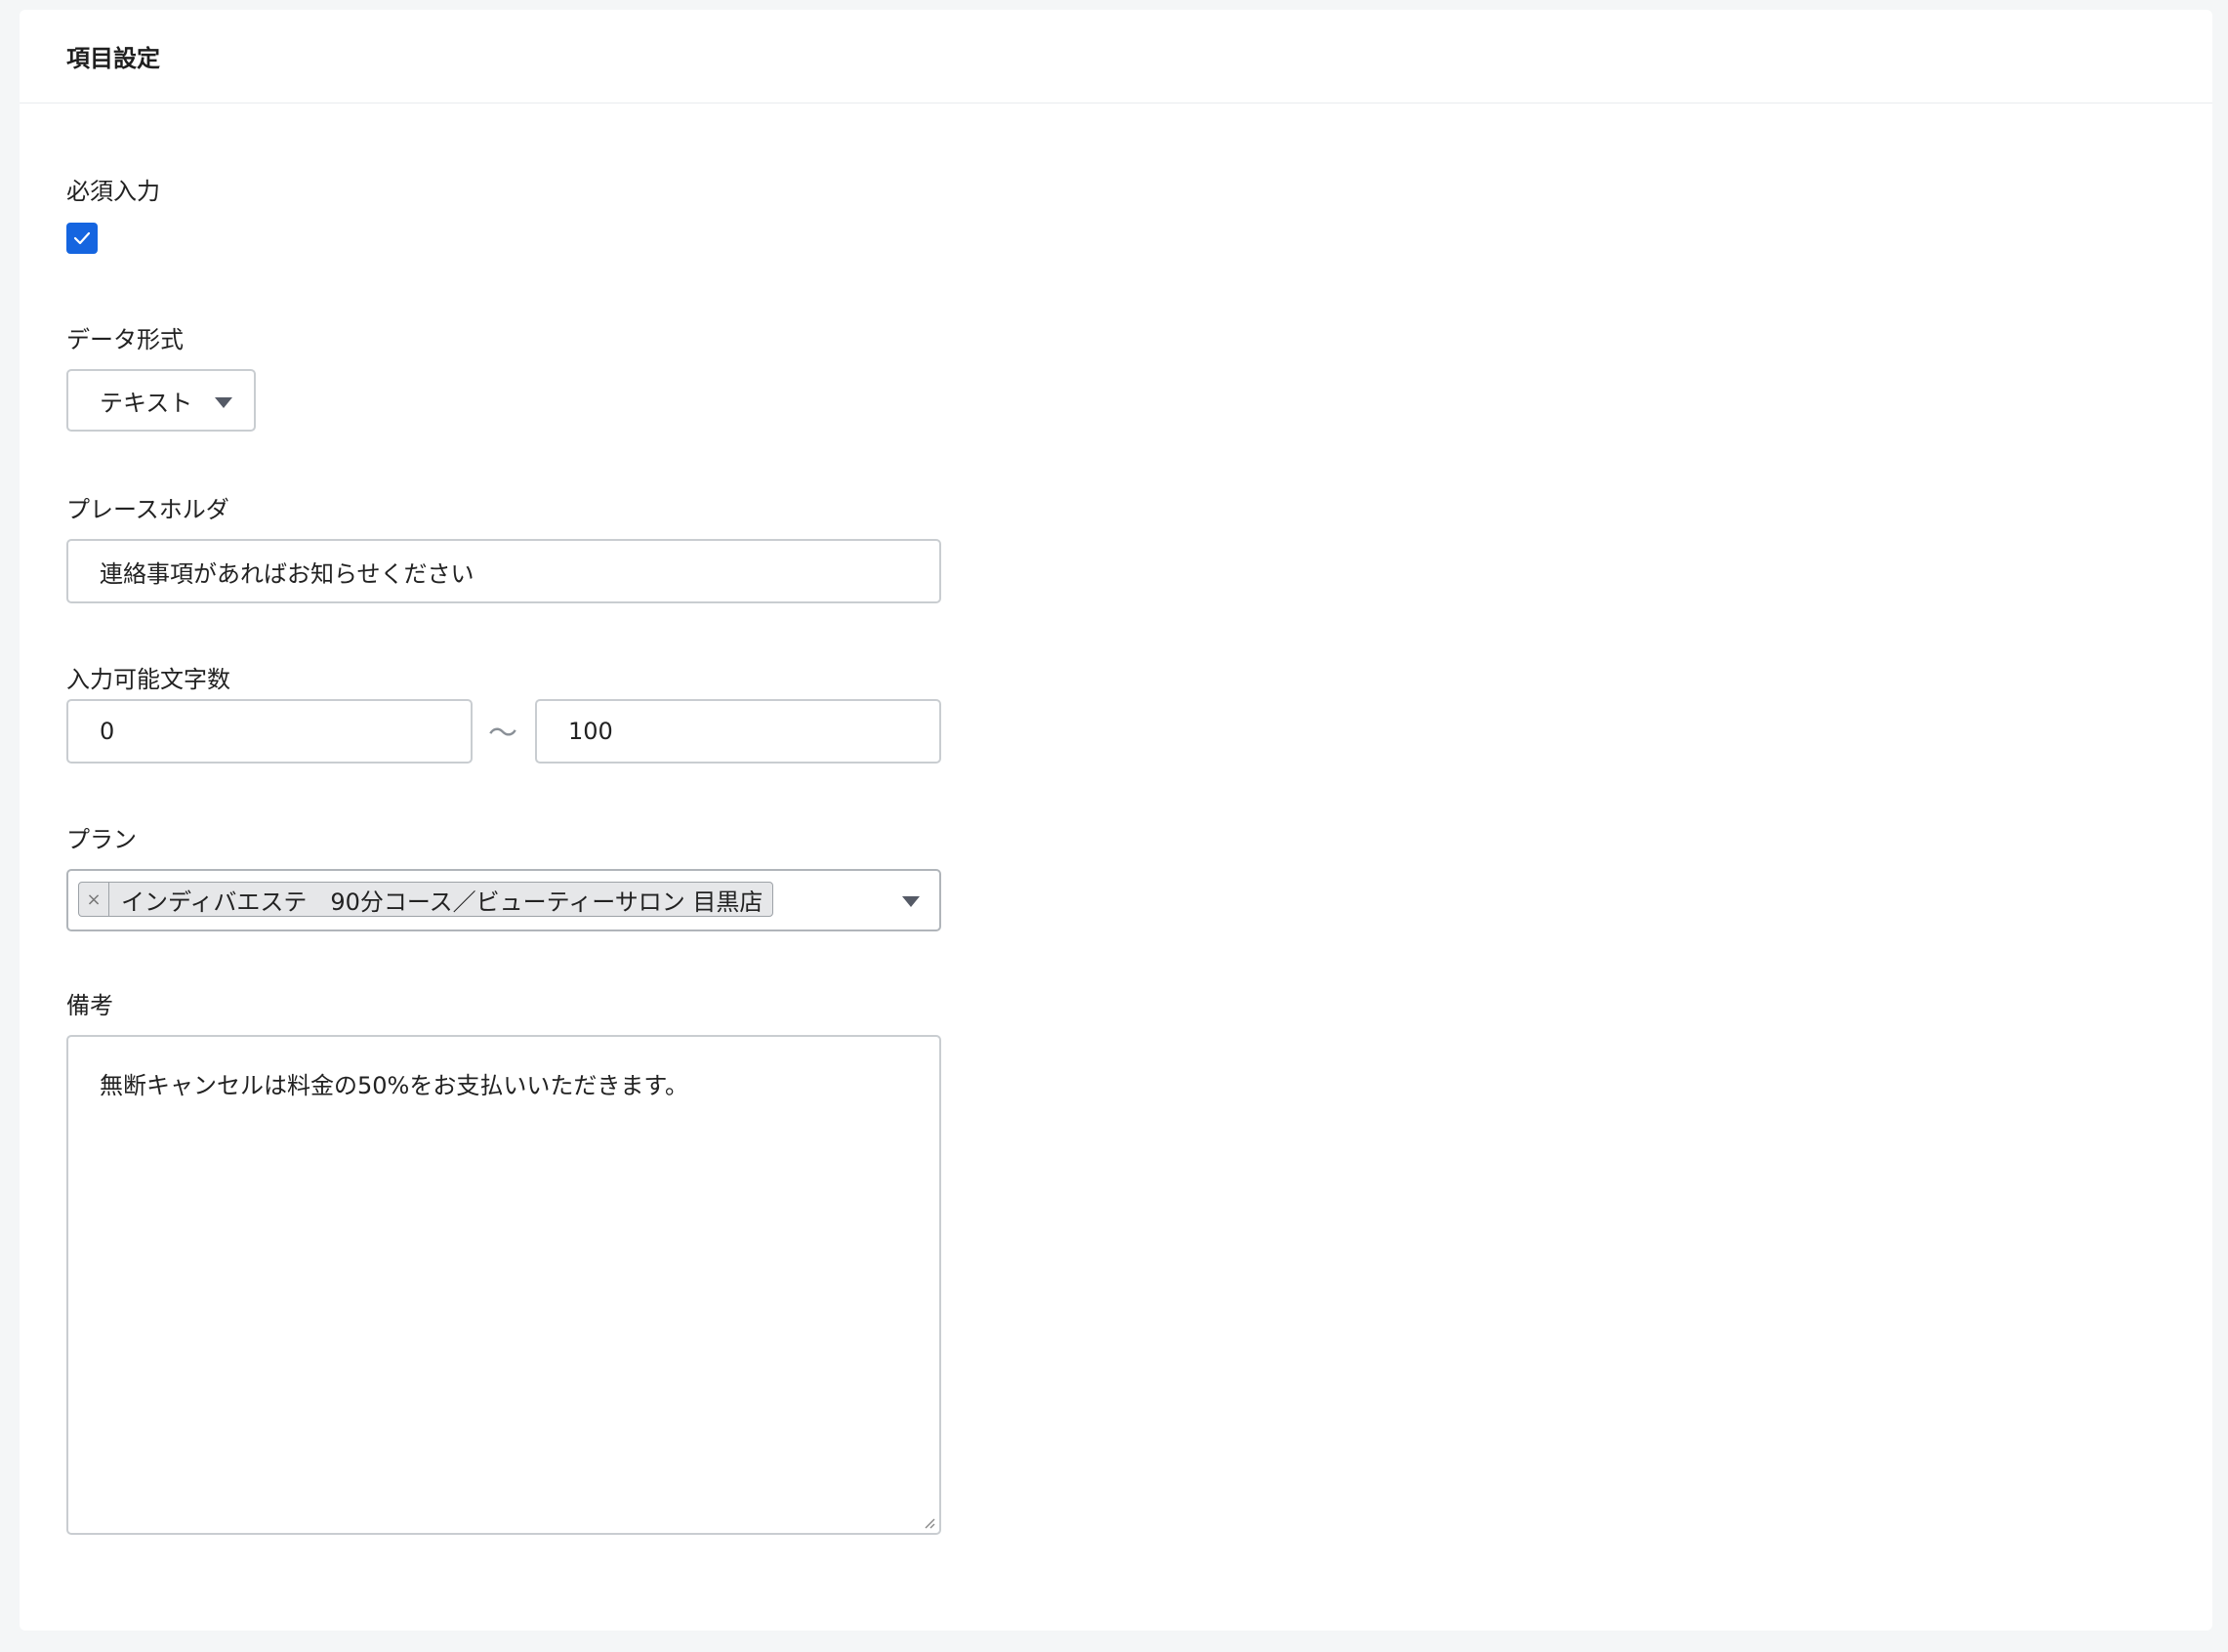 This screenshot has width=2228, height=1652. What do you see at coordinates (147, 510) in the screenshot?
I see `placeholder-label: プレースホルダ` at bounding box center [147, 510].